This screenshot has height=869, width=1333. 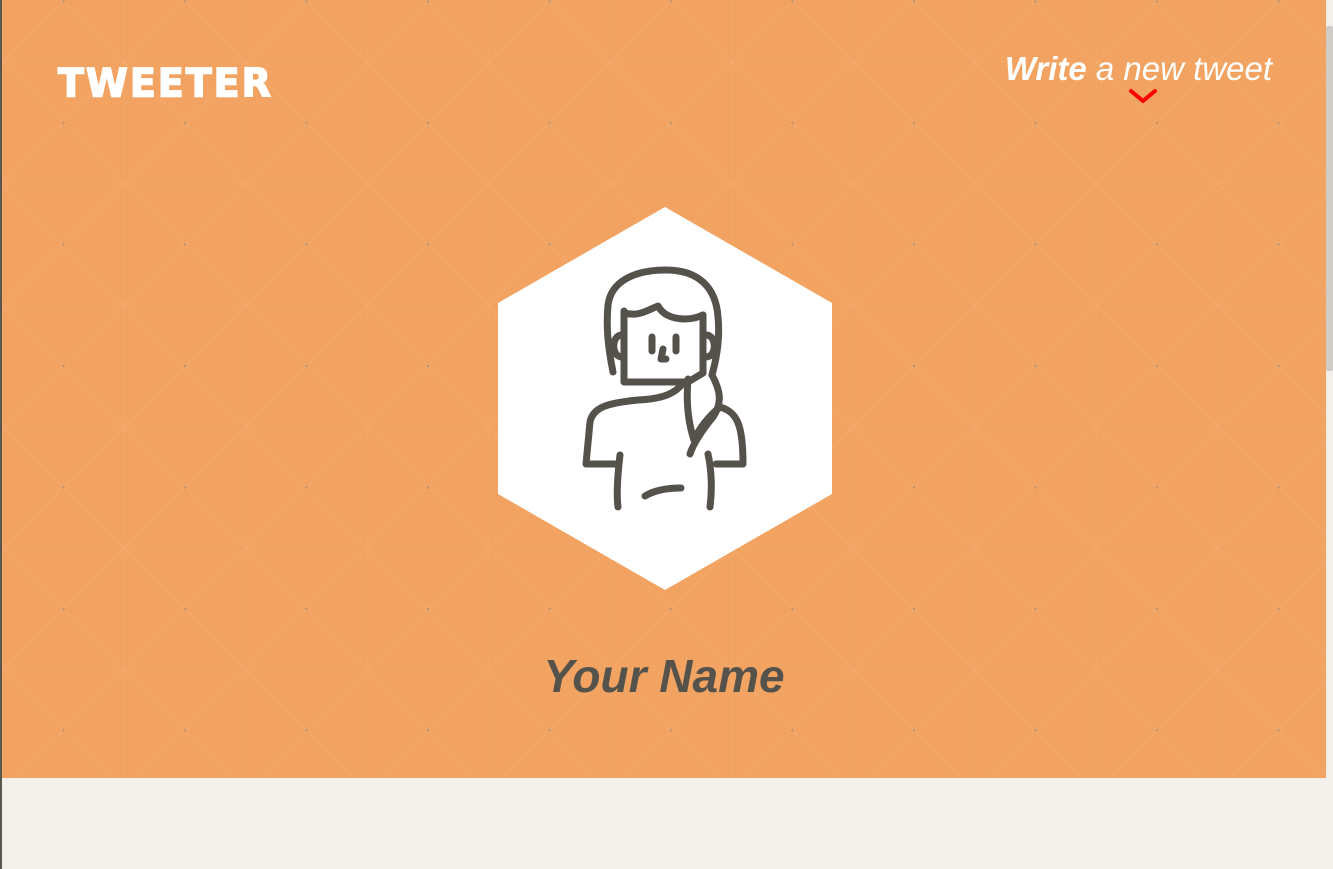 What do you see at coordinates (1143, 96) in the screenshot?
I see `chevron-down-icon` at bounding box center [1143, 96].